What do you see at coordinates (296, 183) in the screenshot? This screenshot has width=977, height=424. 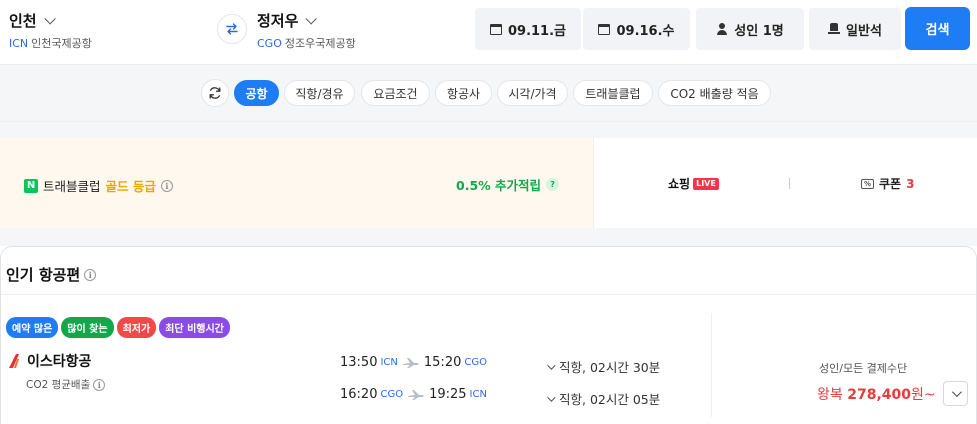 I see `travel-club-banner: N 트래블클럽 골드 등급 i 0.5% 추가적립 ?` at bounding box center [296, 183].